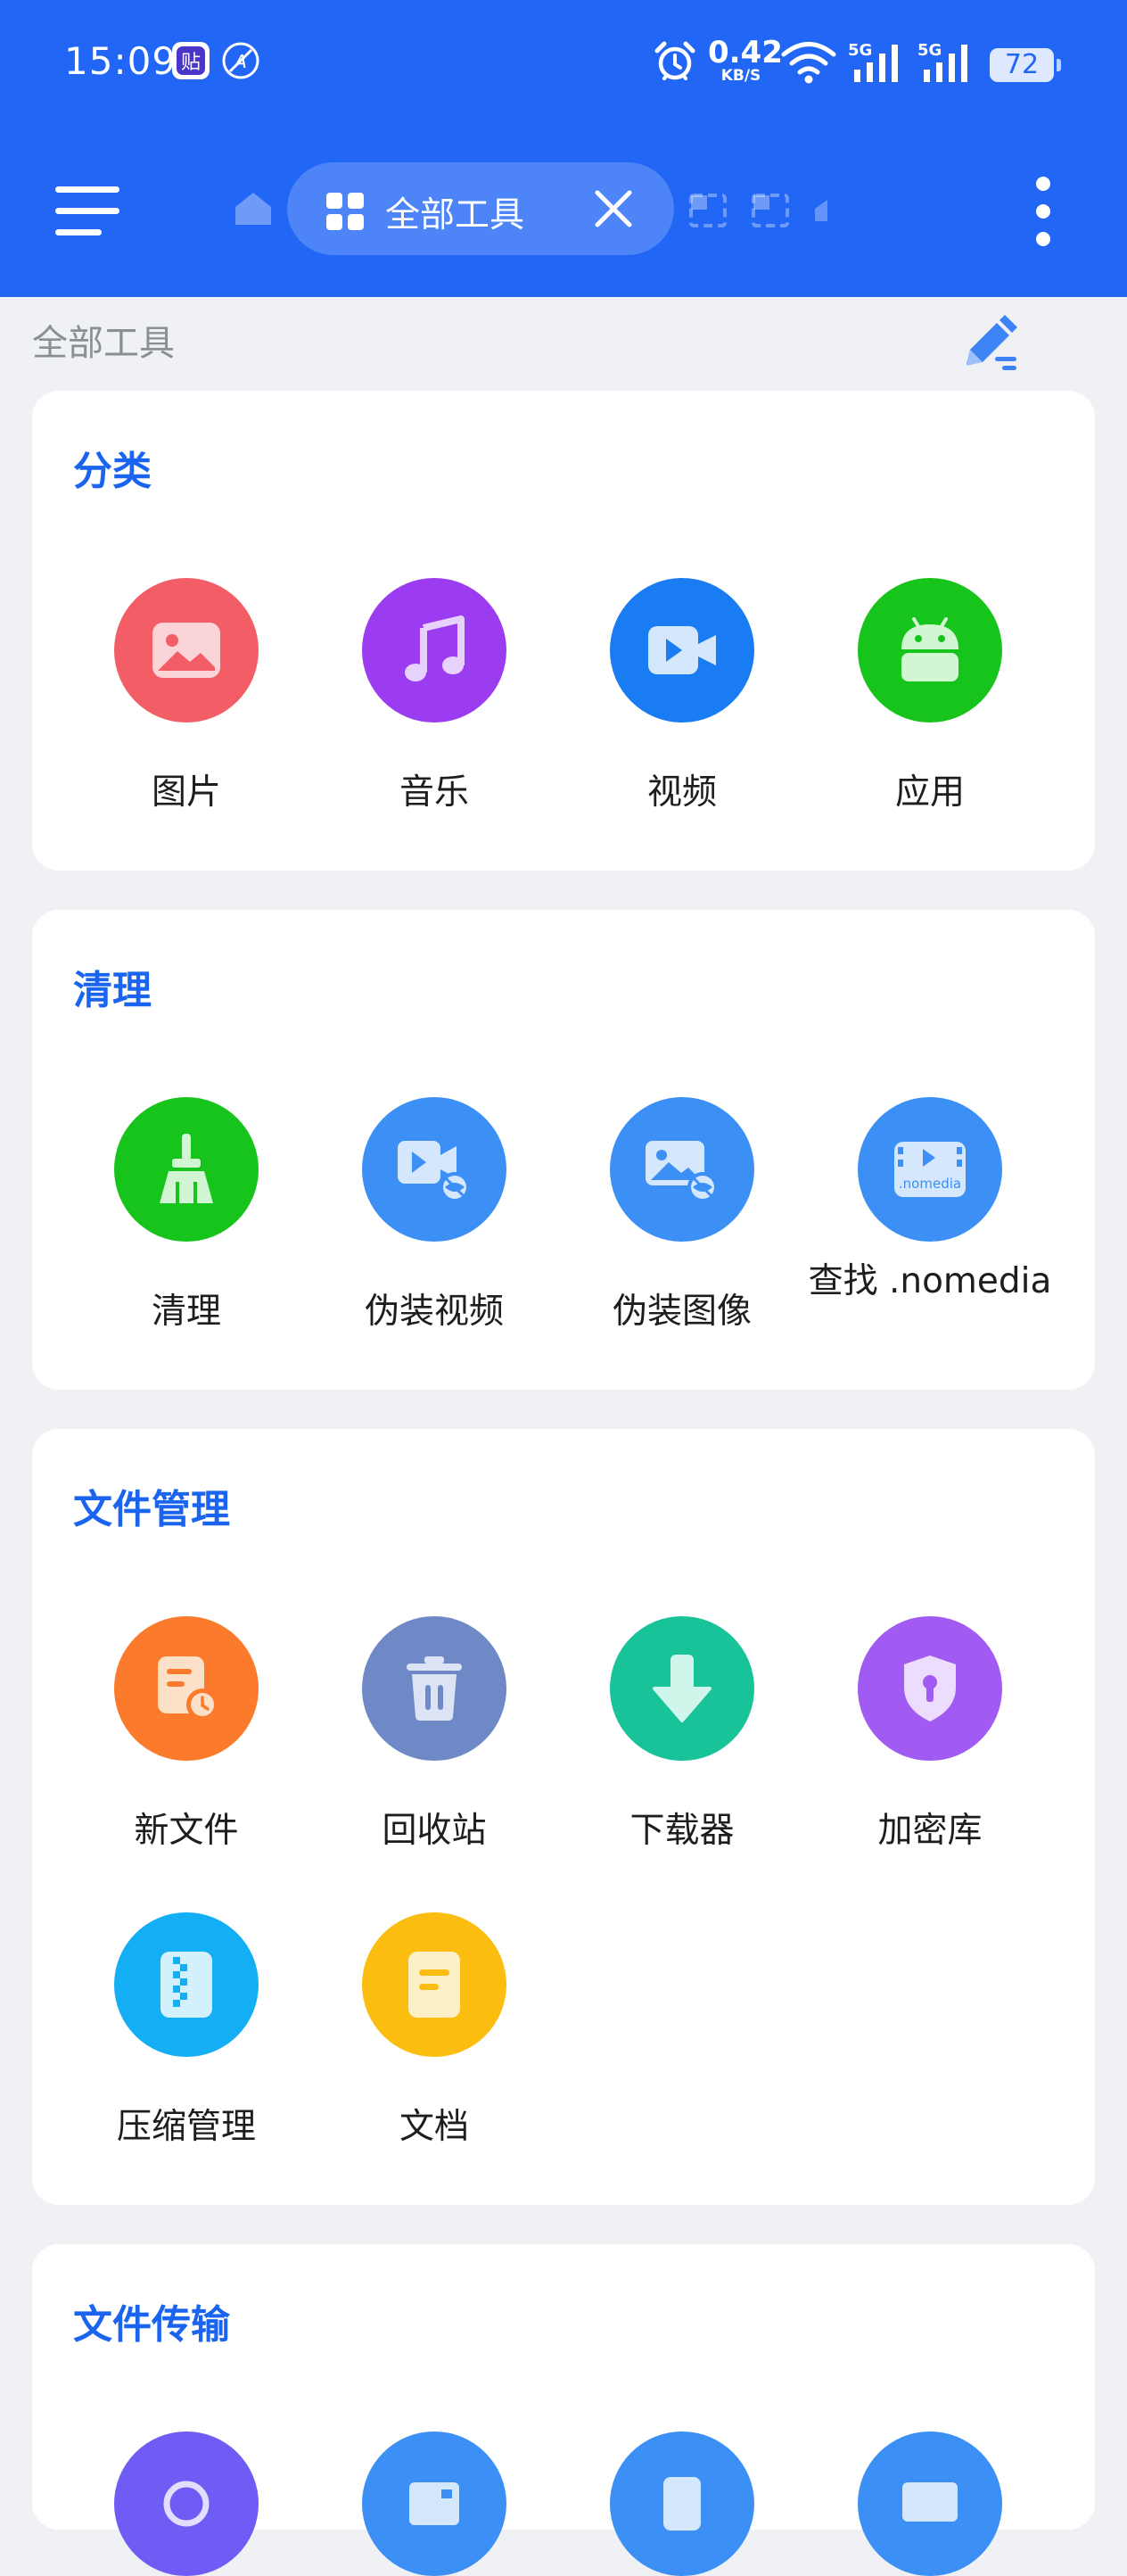 This screenshot has height=2576, width=1127. Describe the element at coordinates (930, 1170) in the screenshot. I see `nomedia-icon: .nomedia` at that location.